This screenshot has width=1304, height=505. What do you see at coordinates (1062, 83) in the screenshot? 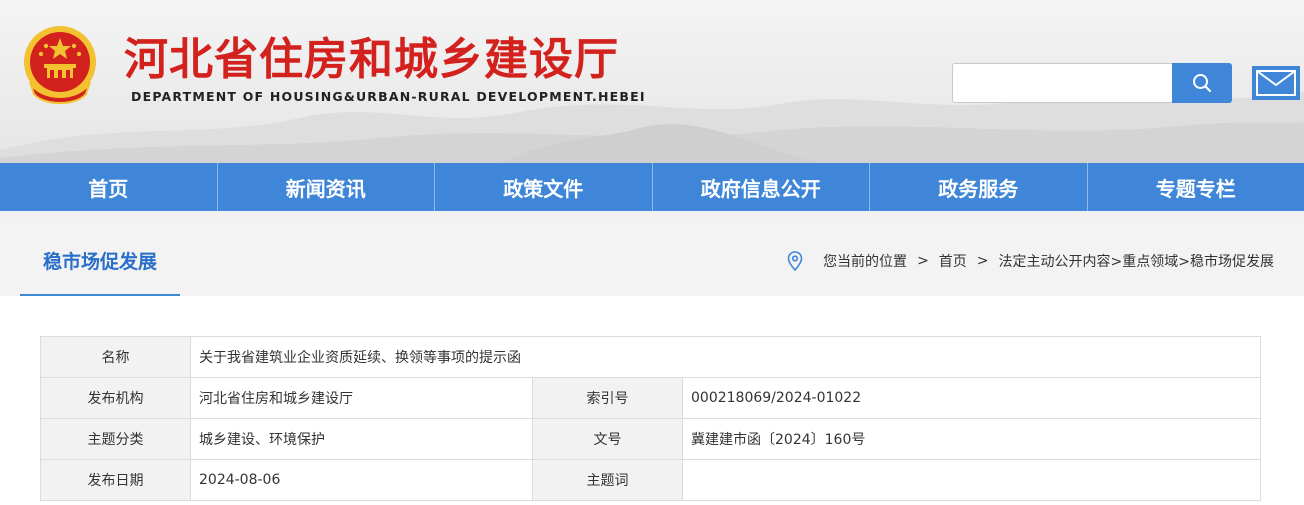
I see `search-input` at bounding box center [1062, 83].